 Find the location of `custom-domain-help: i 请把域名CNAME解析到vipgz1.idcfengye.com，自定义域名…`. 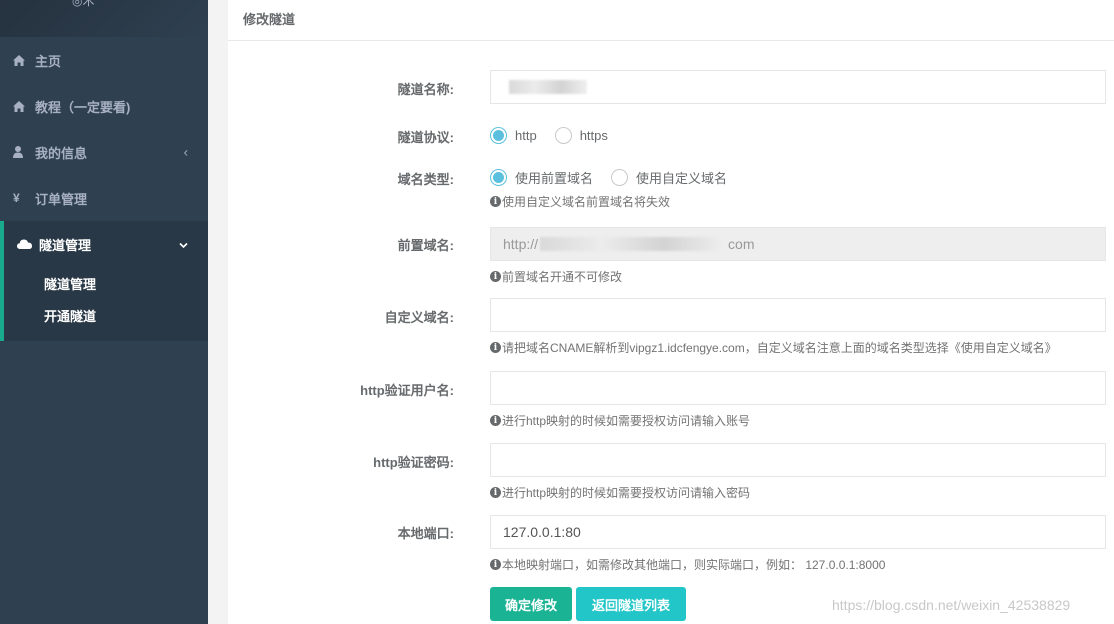

custom-domain-help: i 请把域名CNAME解析到vipgz1.idcfengye.com，自定义域名… is located at coordinates (798, 347).